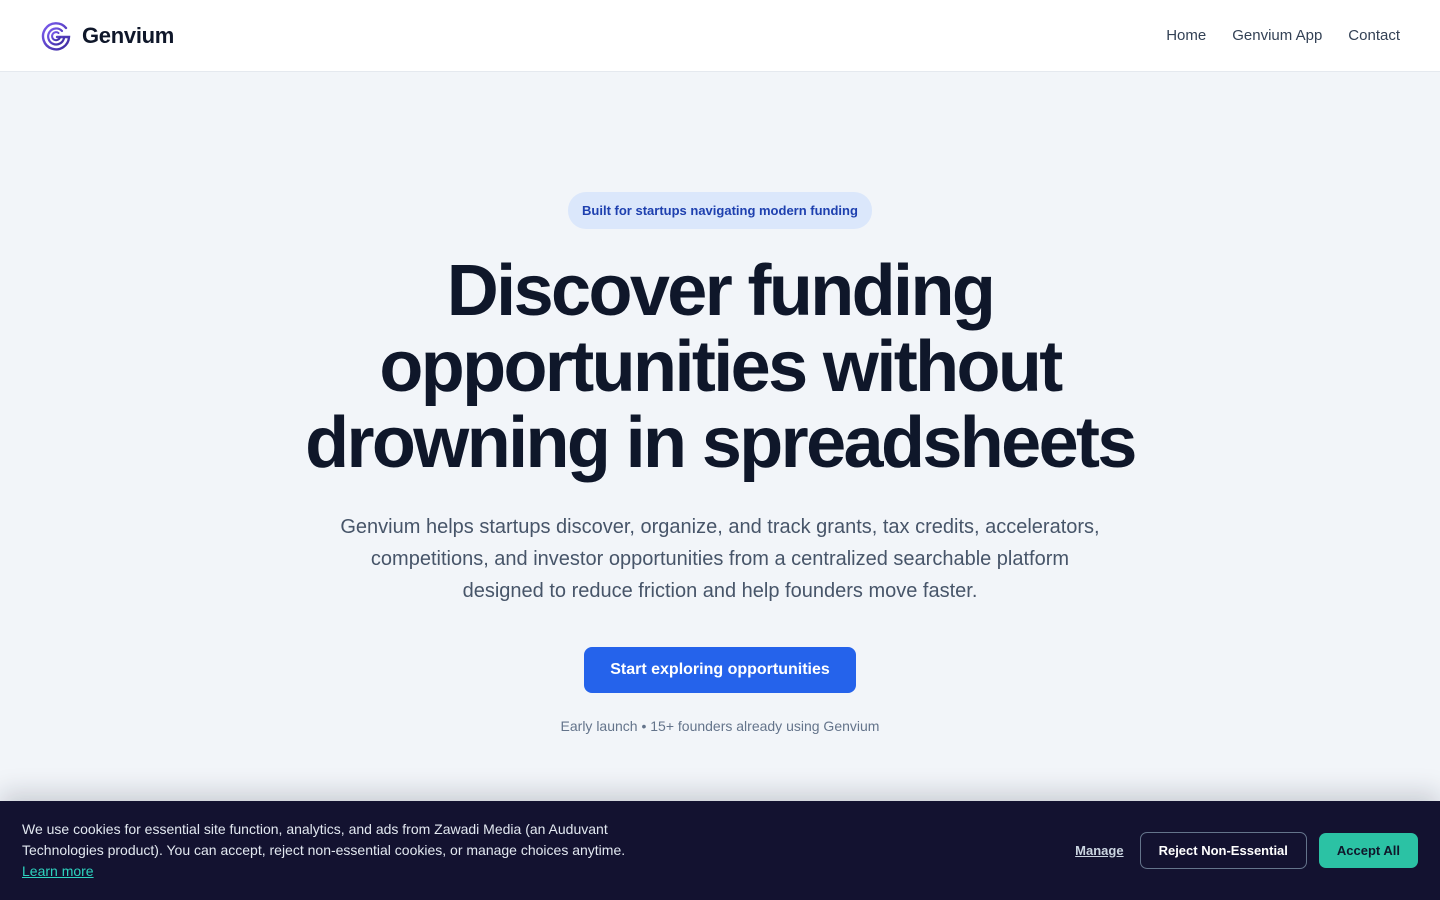 The image size is (1440, 900). What do you see at coordinates (1223, 850) in the screenshot?
I see `reject-non-essential-button: Reject Non-Essential` at bounding box center [1223, 850].